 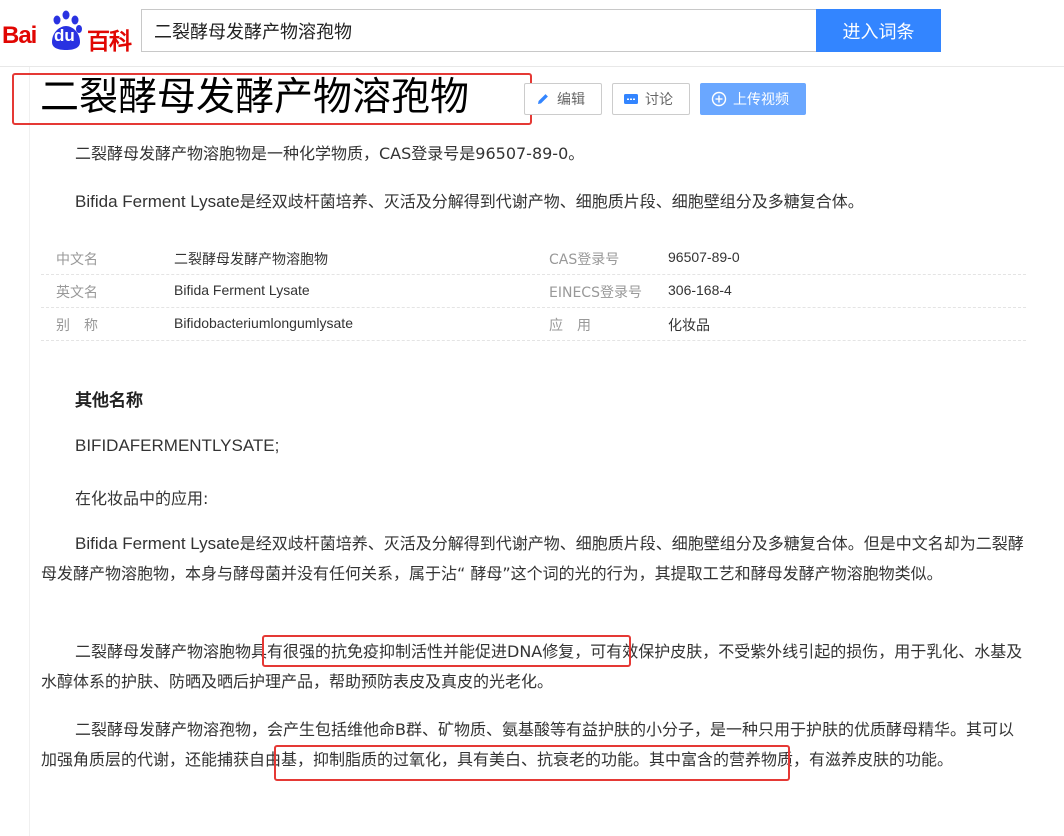 I want to click on logo-baike-text: 百科, so click(x=109, y=42).